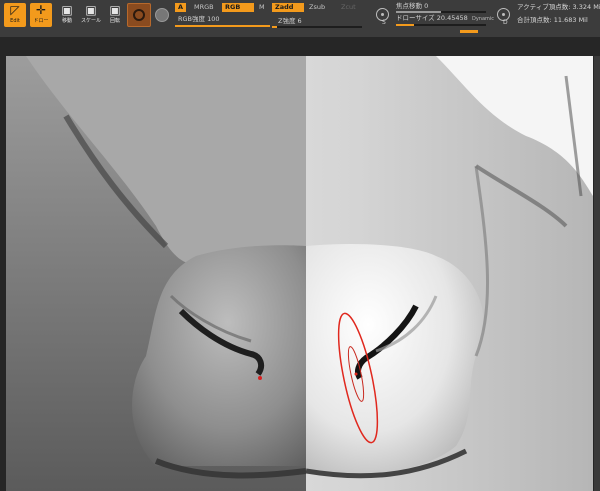 Image resolution: width=600 pixels, height=491 pixels. Describe the element at coordinates (441, 25) in the screenshot. I see `draw-size-slider` at that location.